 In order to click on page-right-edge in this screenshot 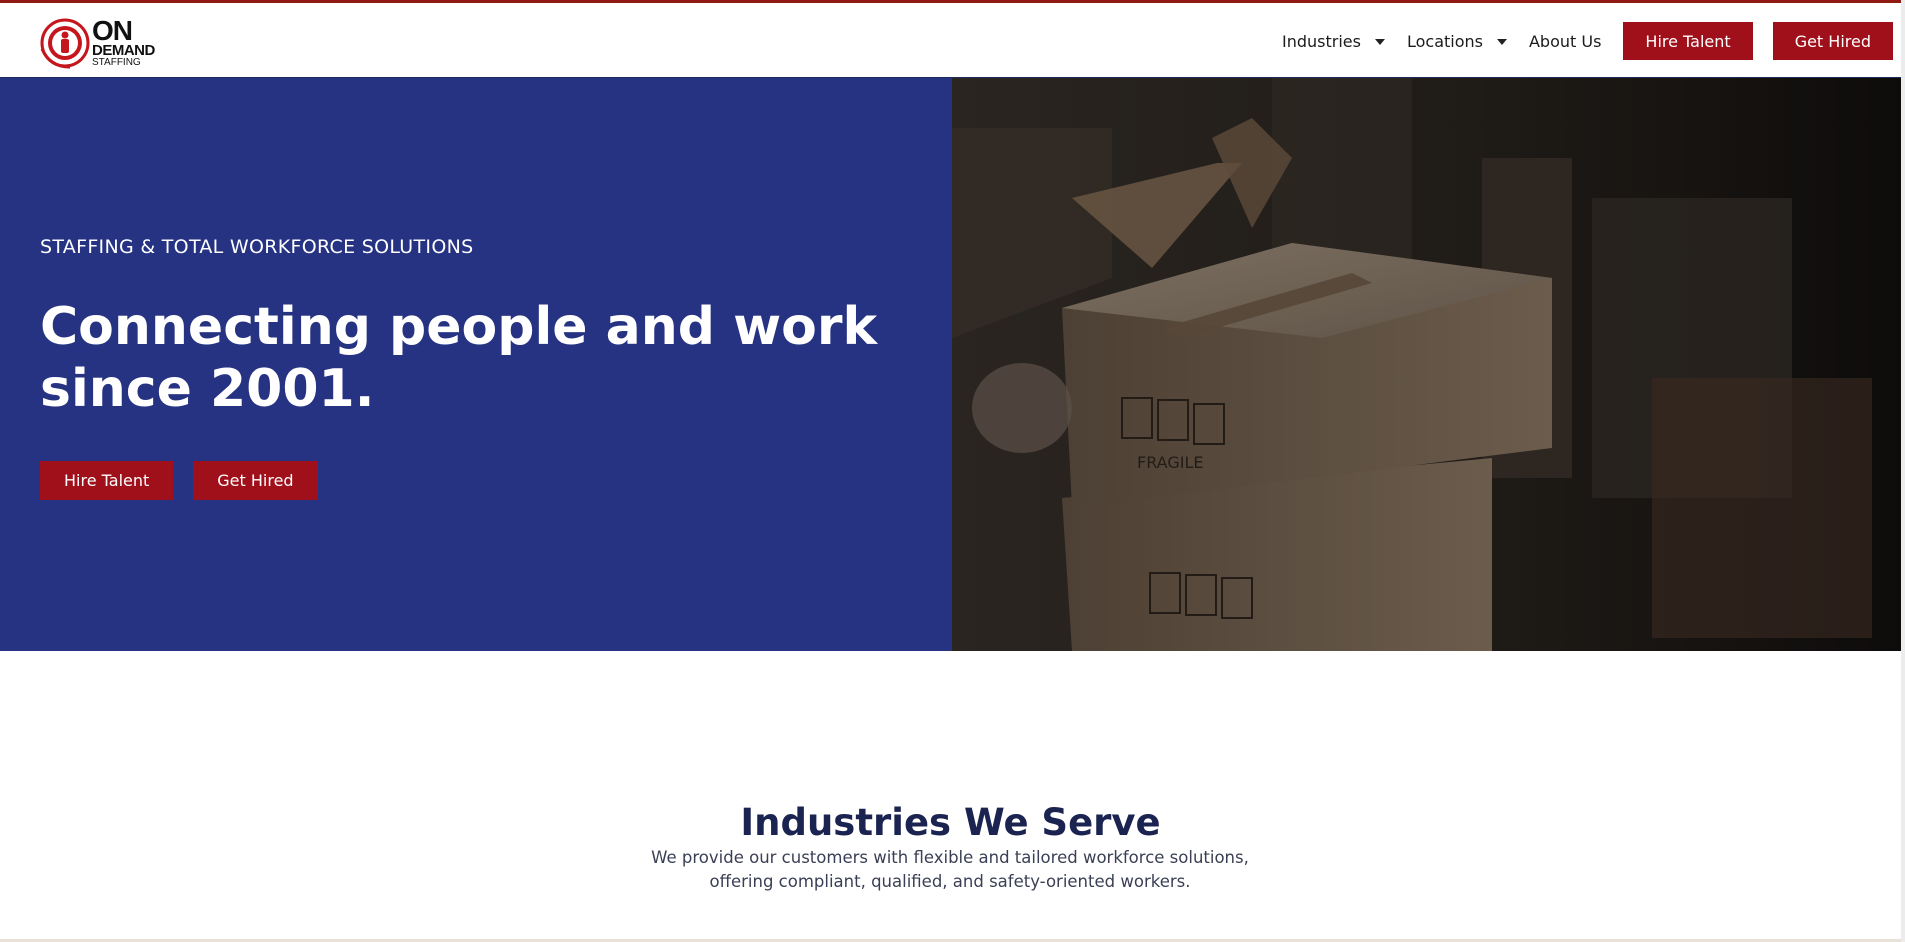, I will do `click(1903, 471)`.